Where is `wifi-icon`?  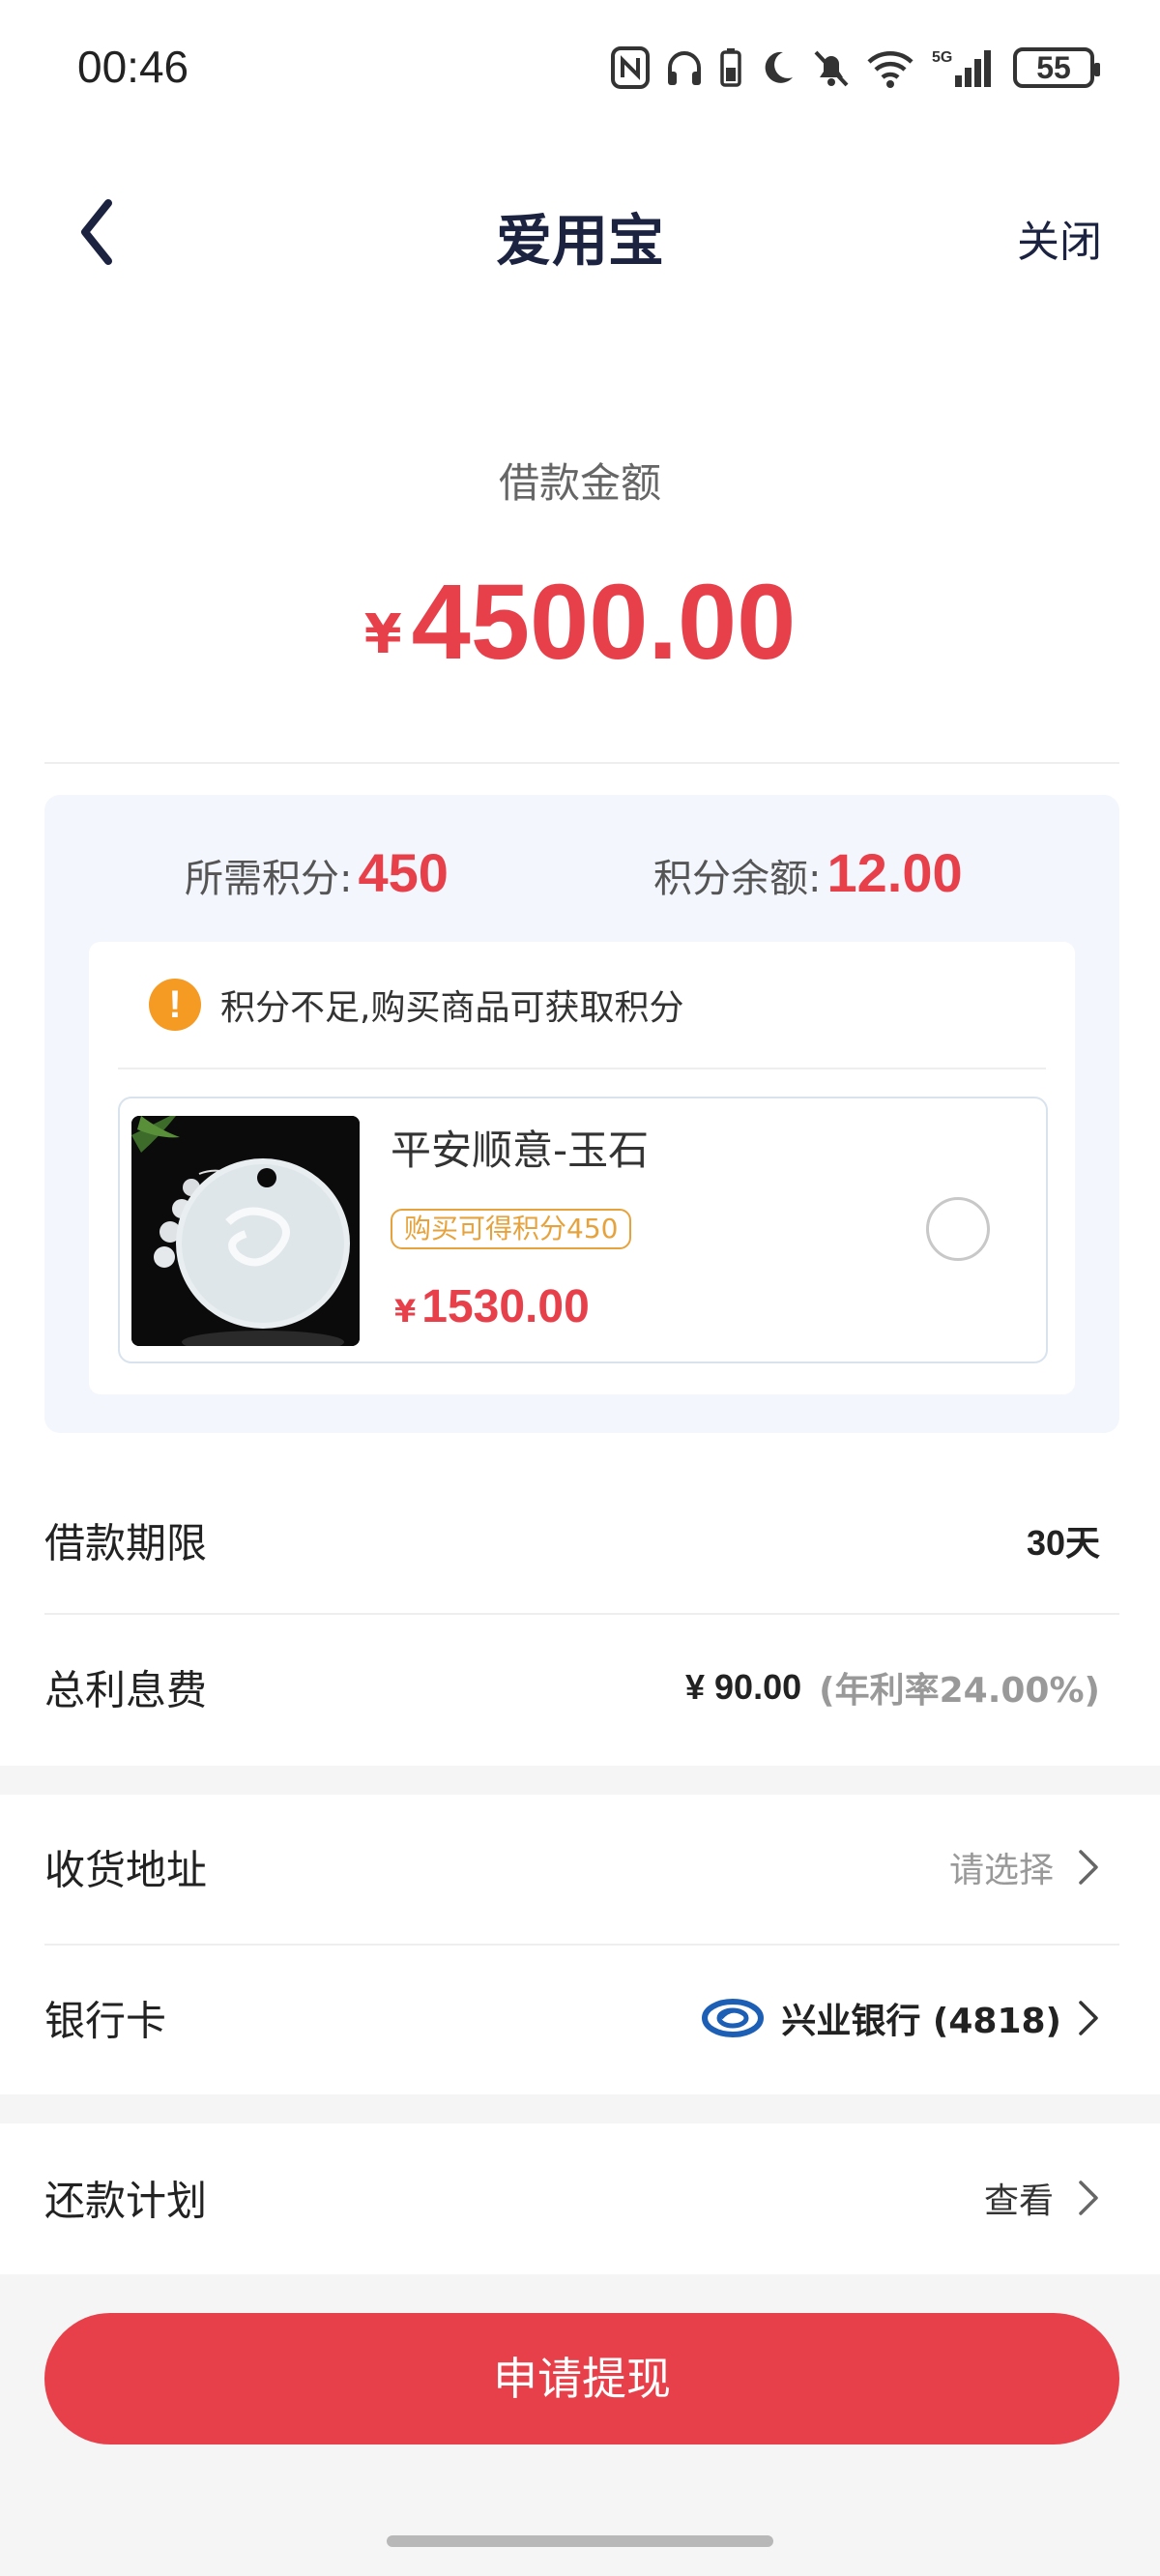 wifi-icon is located at coordinates (890, 69).